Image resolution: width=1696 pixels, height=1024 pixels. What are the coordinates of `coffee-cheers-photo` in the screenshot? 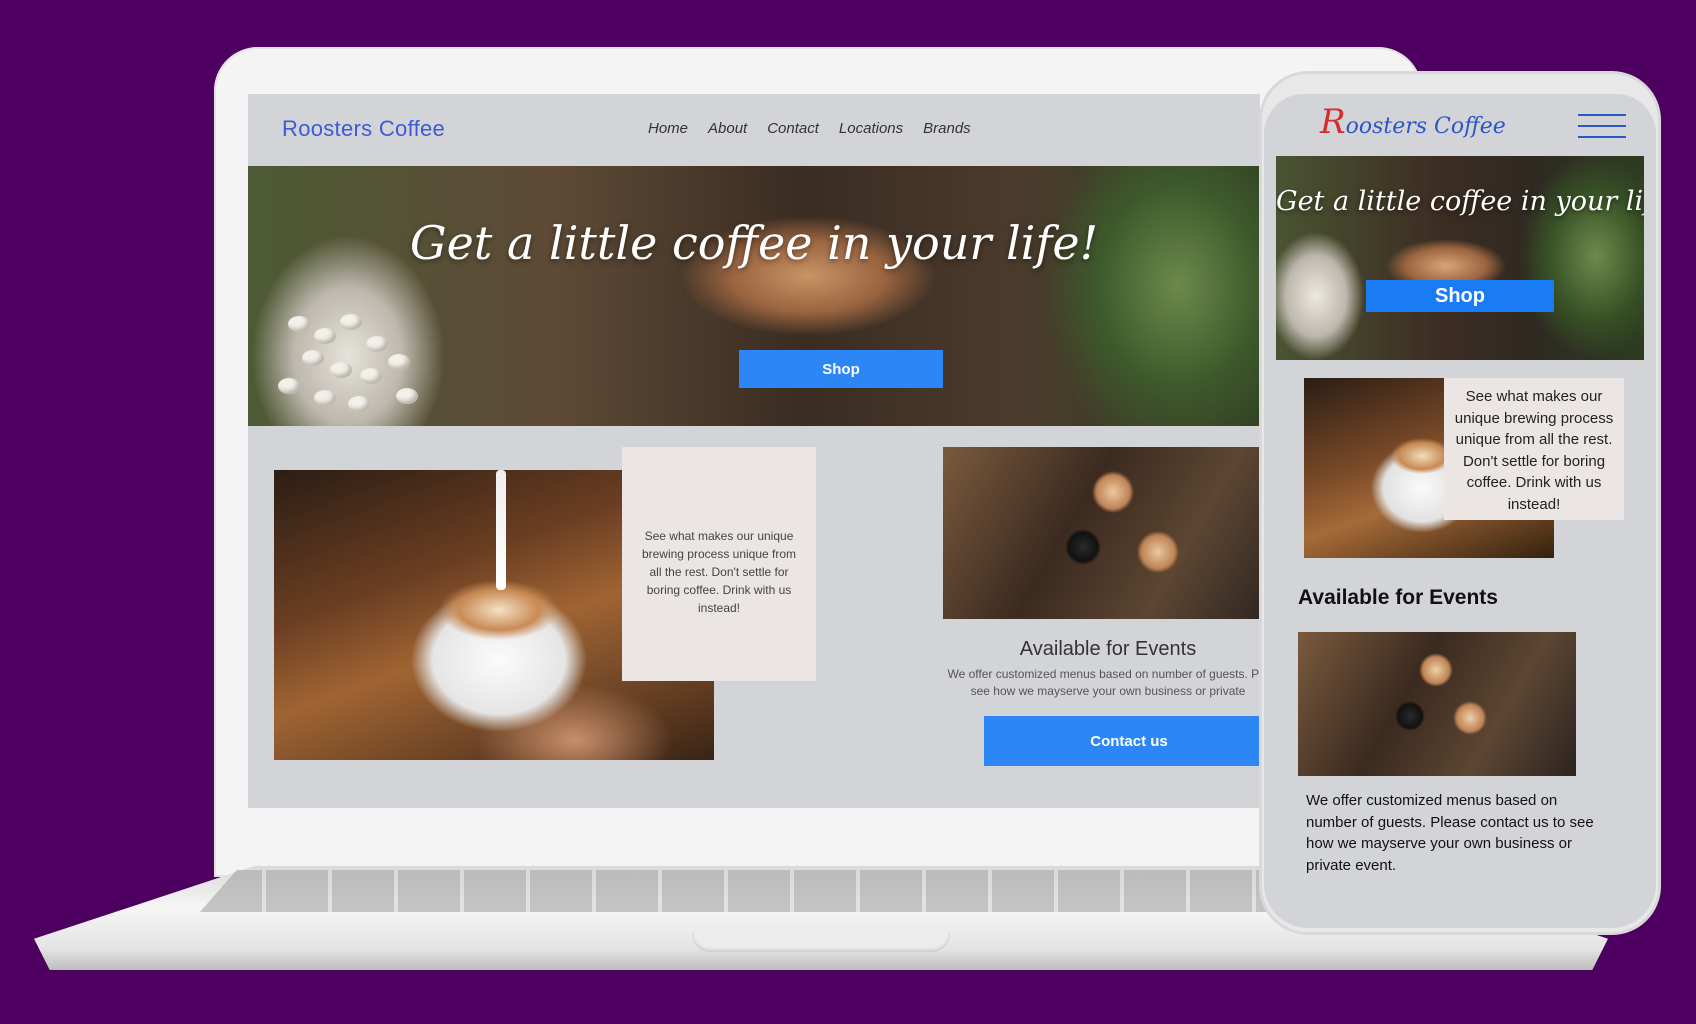 It's located at (1101, 533).